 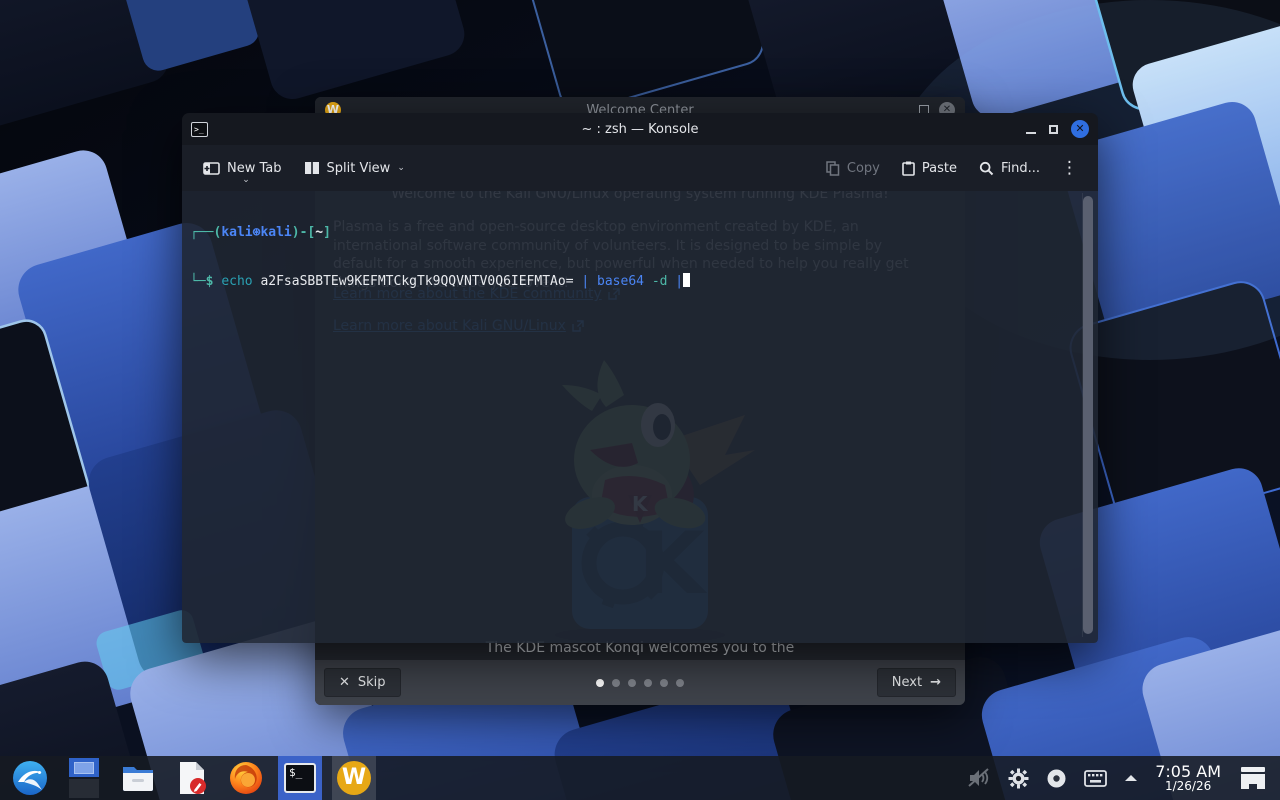 I want to click on scrollbar-thumb, so click(x=1088, y=415).